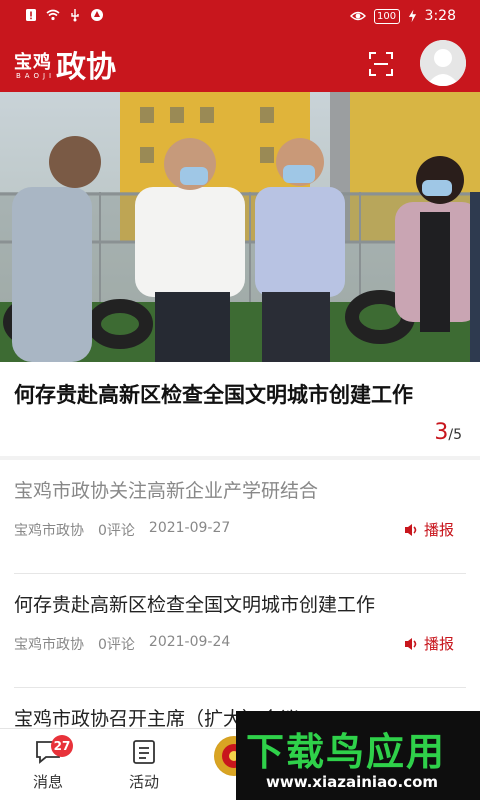 This screenshot has height=800, width=480. I want to click on watermark-title: 下载鸟应用, so click(346, 752).